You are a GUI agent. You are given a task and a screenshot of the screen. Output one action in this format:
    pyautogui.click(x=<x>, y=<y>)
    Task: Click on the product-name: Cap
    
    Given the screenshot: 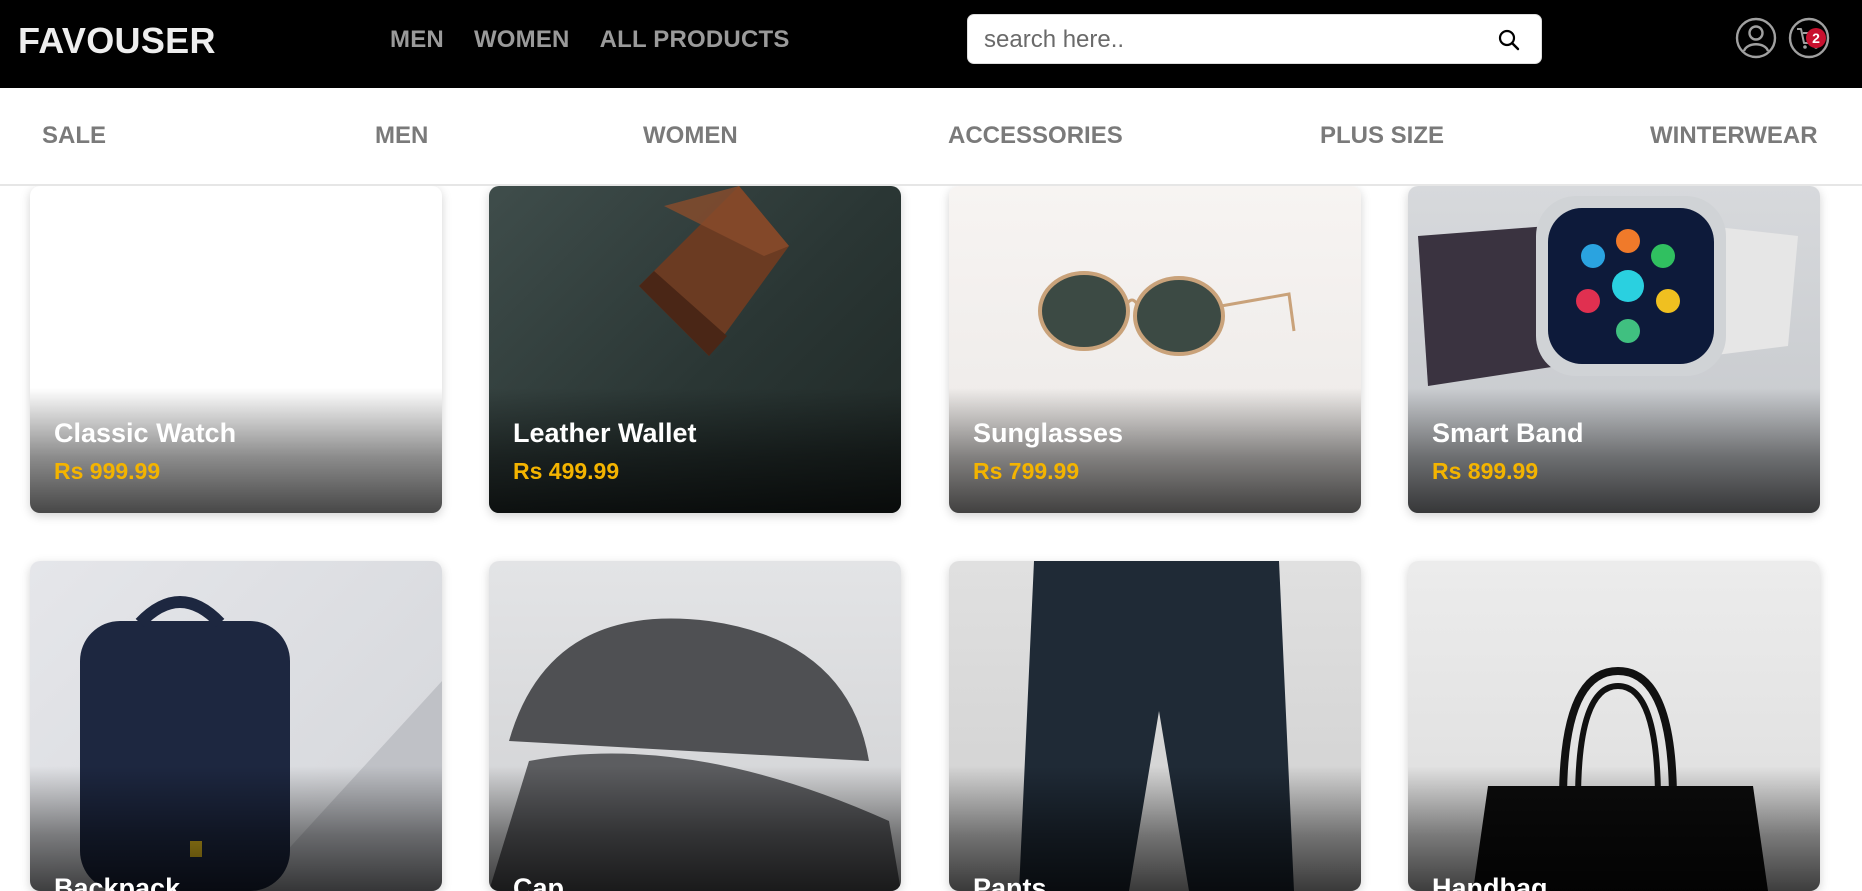 What is the action you would take?
    pyautogui.click(x=539, y=882)
    